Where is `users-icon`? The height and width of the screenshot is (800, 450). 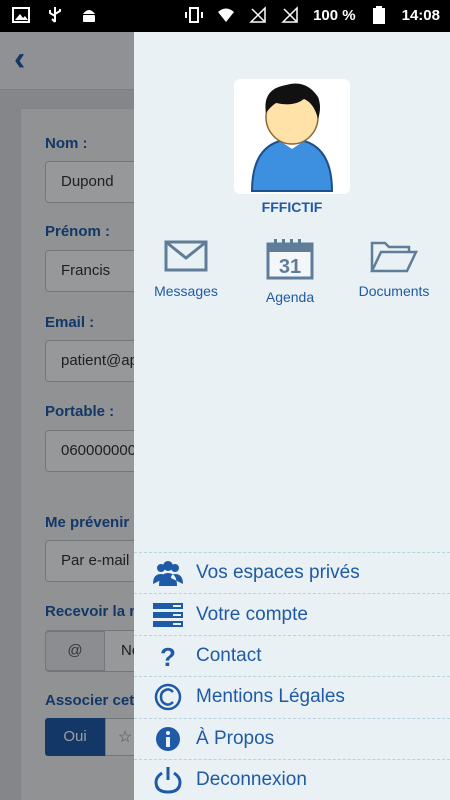
users-icon is located at coordinates (168, 574).